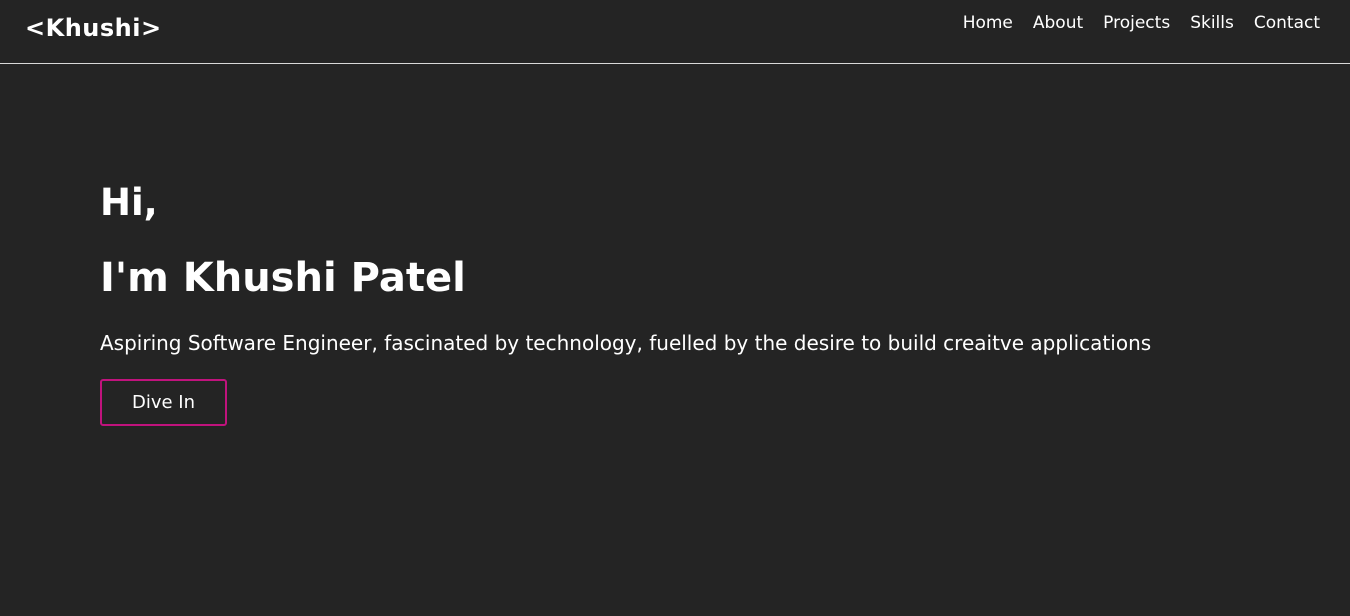 The width and height of the screenshot is (1350, 616). Describe the element at coordinates (93, 28) in the screenshot. I see `brand-logo: <Khushi>` at that location.